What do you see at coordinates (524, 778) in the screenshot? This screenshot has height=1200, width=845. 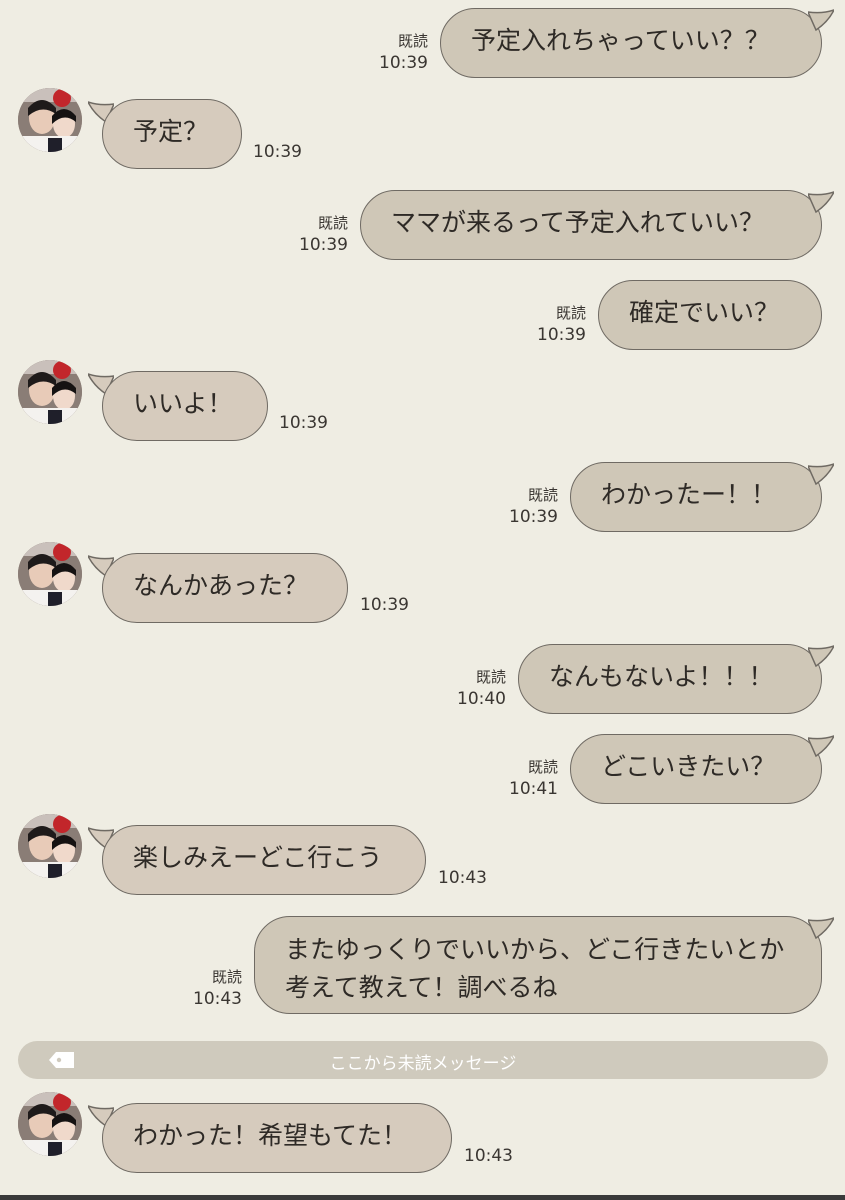 I see `message-meta: 既読 10:41` at bounding box center [524, 778].